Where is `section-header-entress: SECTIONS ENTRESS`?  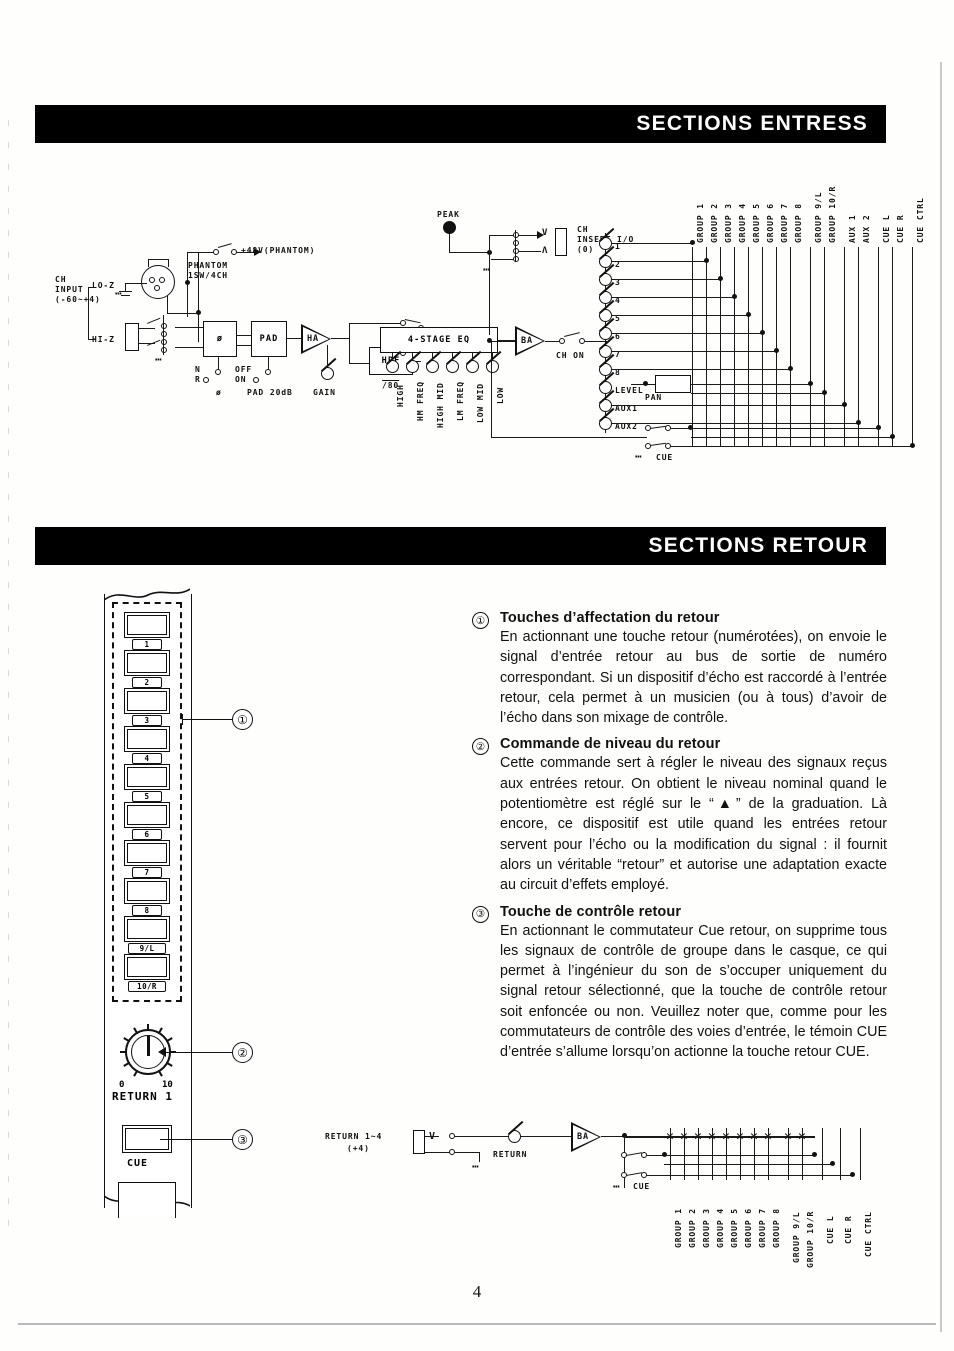 section-header-entress: SECTIONS ENTRESS is located at coordinates (460, 124).